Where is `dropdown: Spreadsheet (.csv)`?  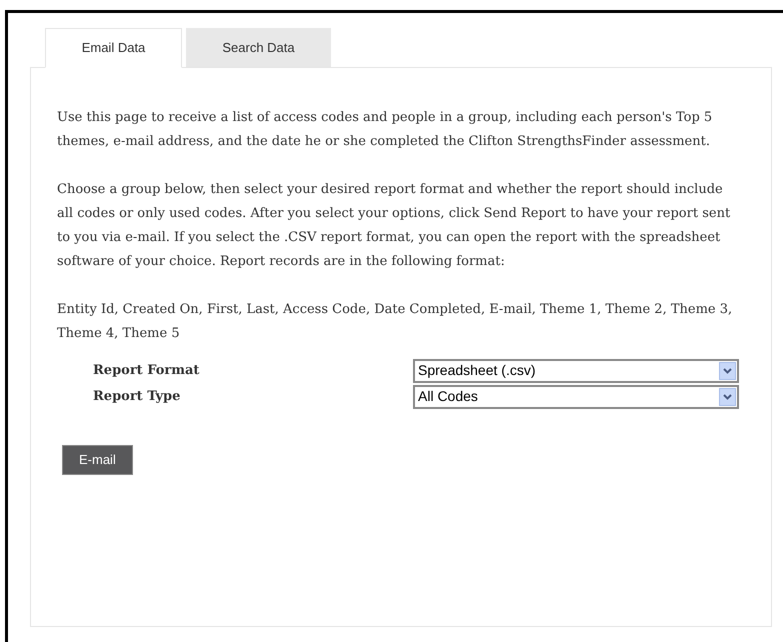 dropdown: Spreadsheet (.csv) is located at coordinates (576, 370).